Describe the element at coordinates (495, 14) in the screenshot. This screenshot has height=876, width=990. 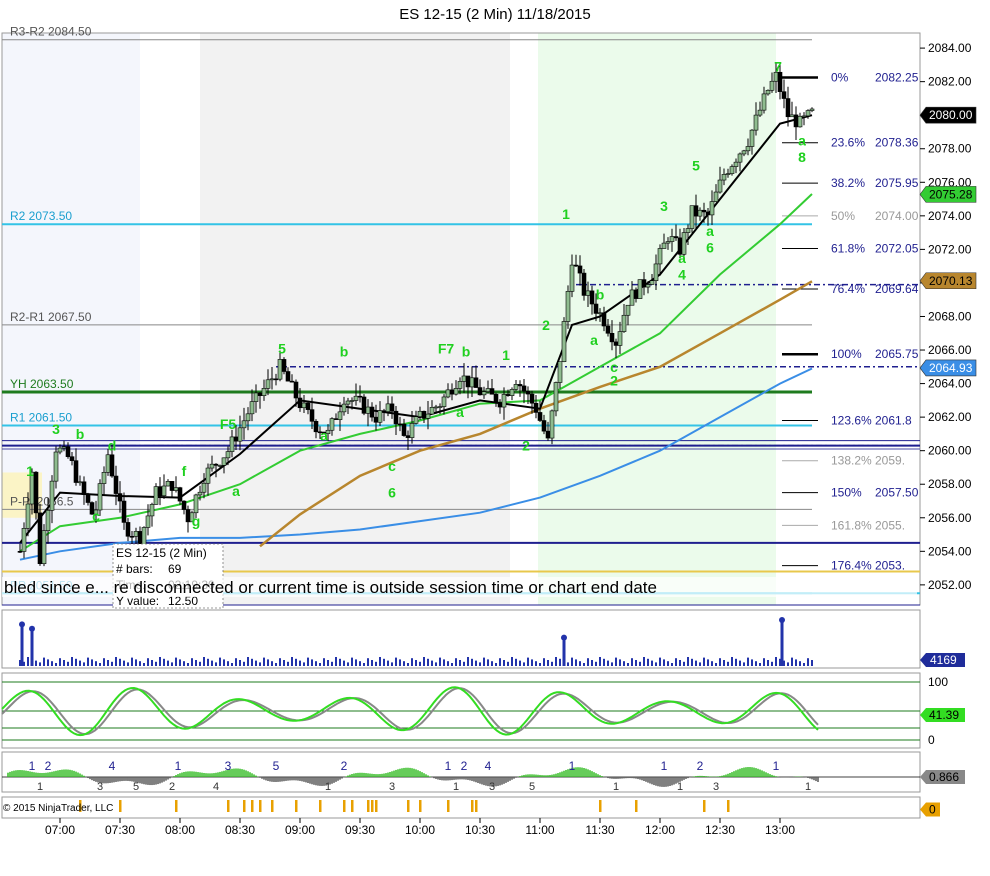
I see `chart-title: ES 12-15 (2 Min) 11/18/2015` at that location.